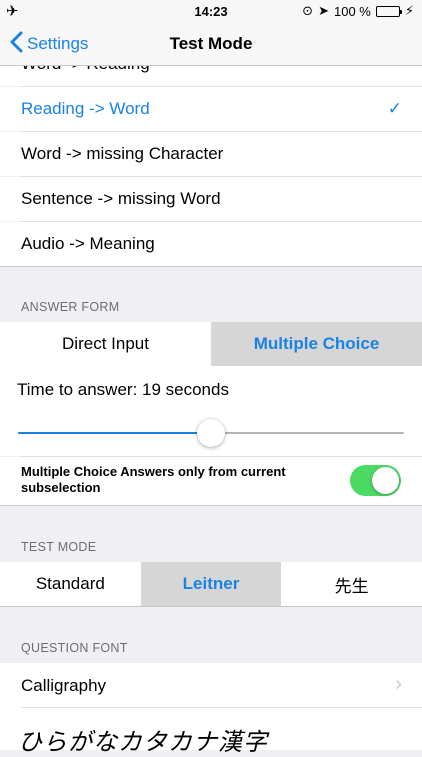  Describe the element at coordinates (114, 433) in the screenshot. I see `time-slider-fill` at that location.